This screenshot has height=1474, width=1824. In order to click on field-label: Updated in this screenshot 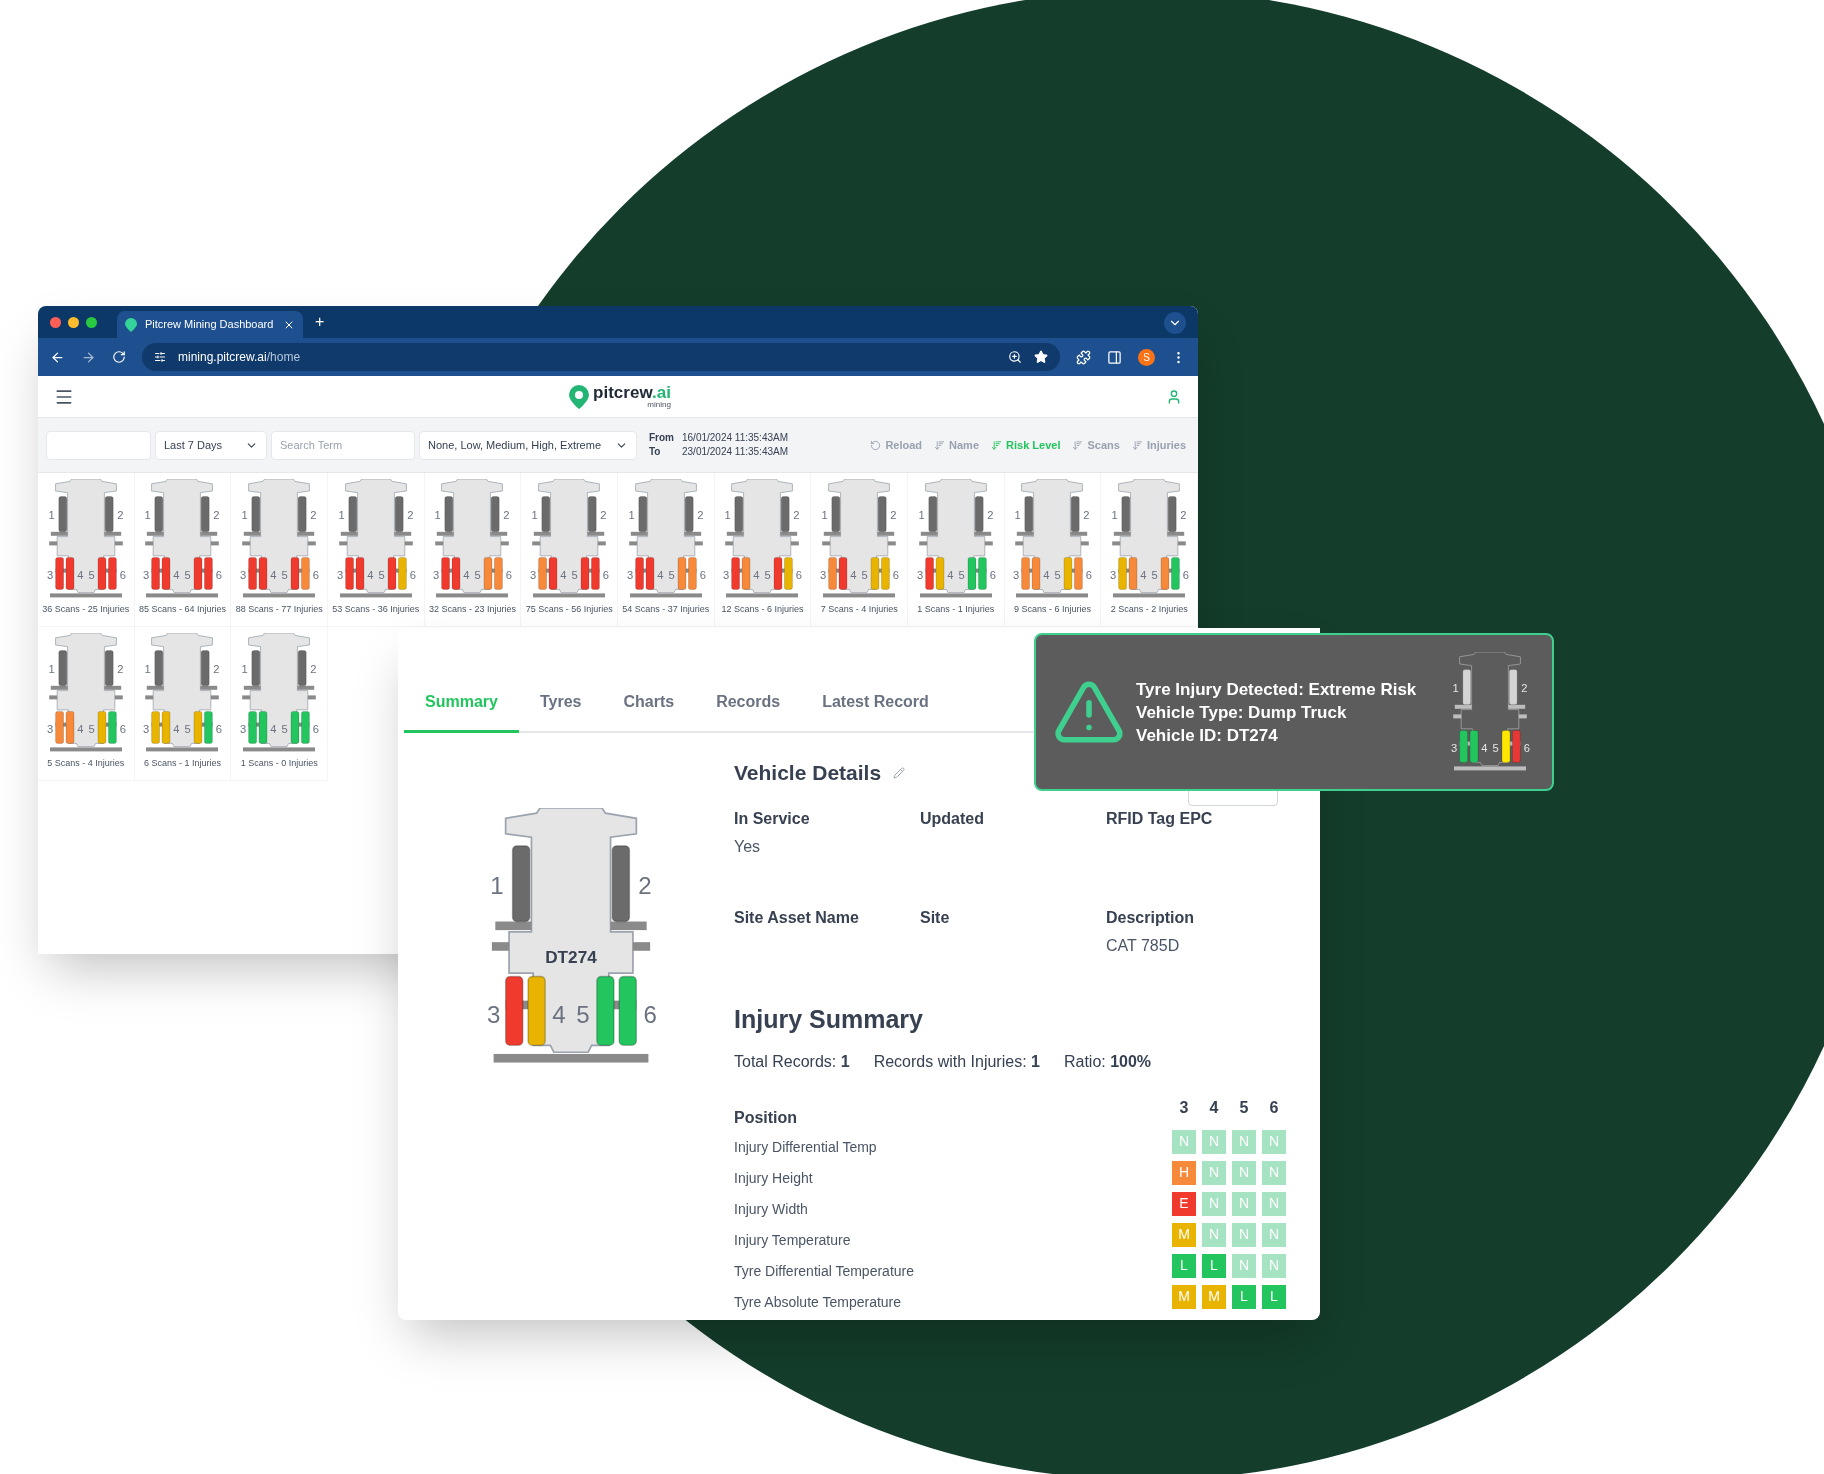, I will do `click(952, 818)`.